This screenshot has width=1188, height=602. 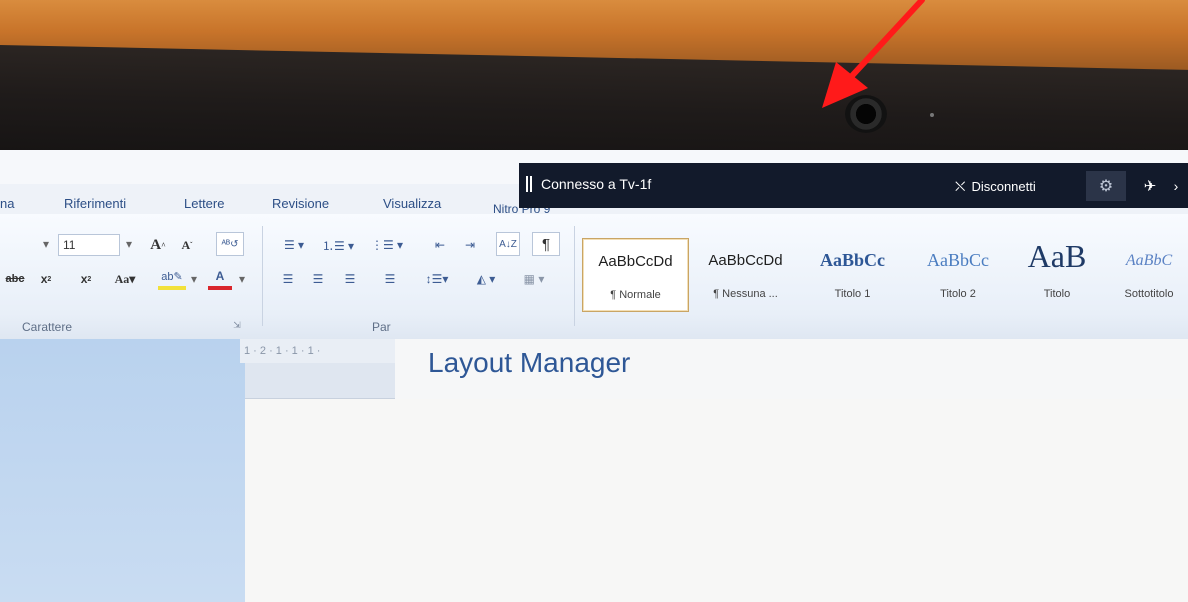 What do you see at coordinates (338, 245) in the screenshot?
I see `numbering-icon: ⒈☰ ▾` at bounding box center [338, 245].